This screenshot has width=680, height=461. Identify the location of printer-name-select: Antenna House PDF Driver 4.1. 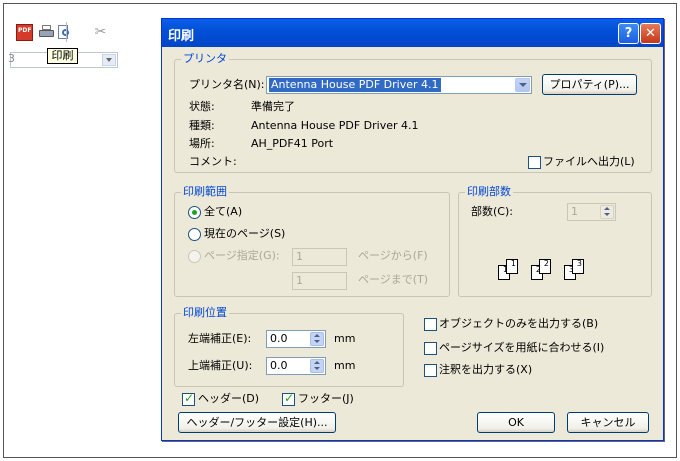
(399, 85).